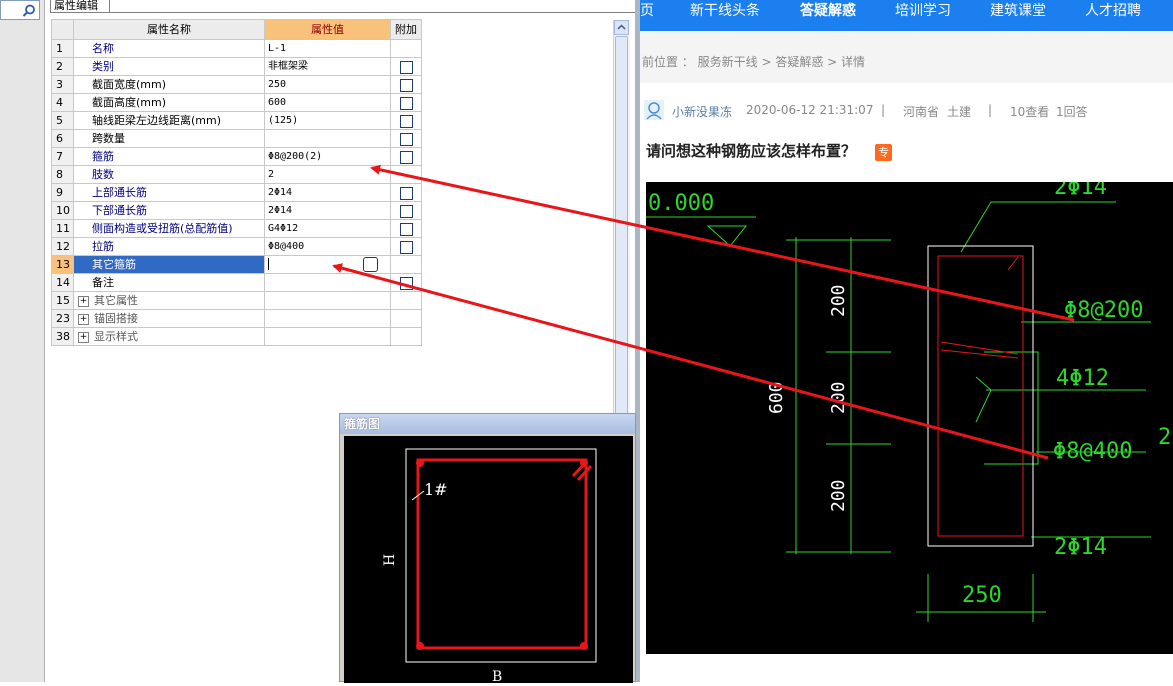 Image resolution: width=1173 pixels, height=686 pixels. Describe the element at coordinates (702, 111) in the screenshot. I see `author-name: 小新没果冻` at that location.